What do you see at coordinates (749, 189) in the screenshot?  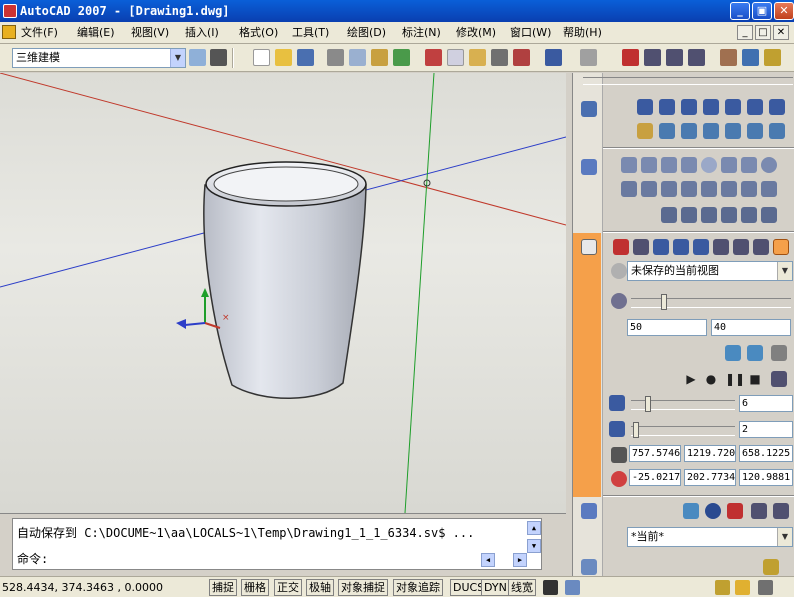 I see `helix-icon` at bounding box center [749, 189].